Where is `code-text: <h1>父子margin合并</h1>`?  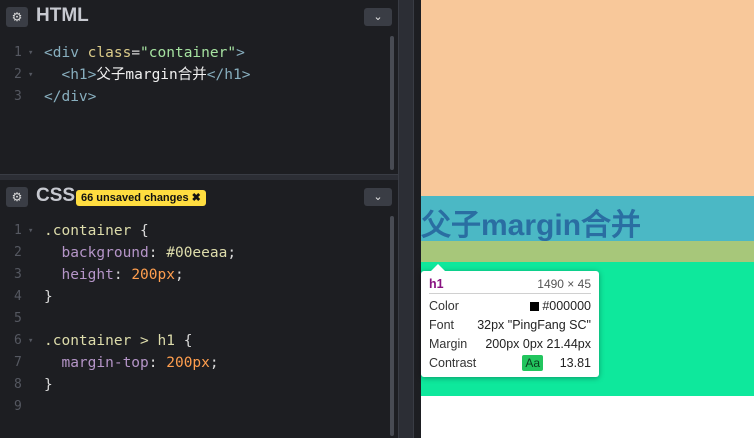
code-text: <h1>父子margin合并</h1> is located at coordinates (147, 75).